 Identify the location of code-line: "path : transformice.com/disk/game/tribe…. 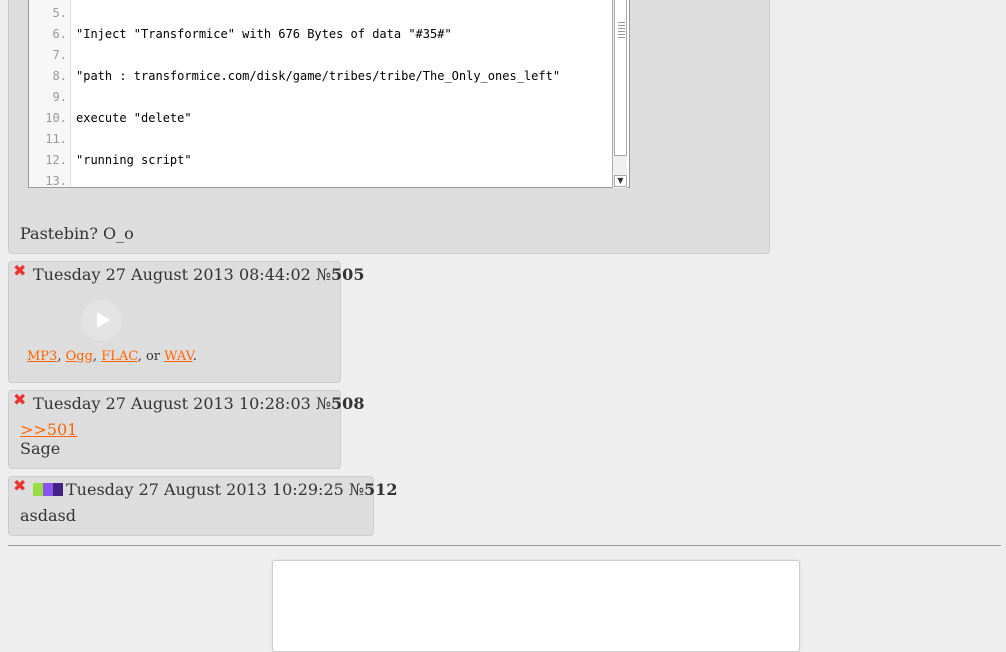
(318, 76).